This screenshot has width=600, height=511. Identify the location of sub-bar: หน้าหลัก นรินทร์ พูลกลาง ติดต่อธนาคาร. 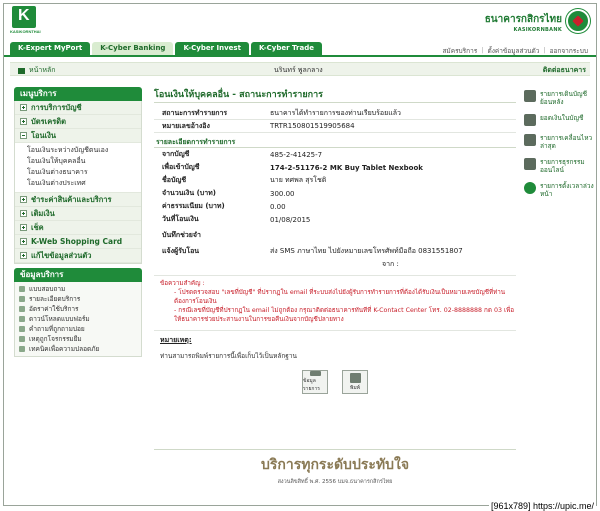
(300, 69).